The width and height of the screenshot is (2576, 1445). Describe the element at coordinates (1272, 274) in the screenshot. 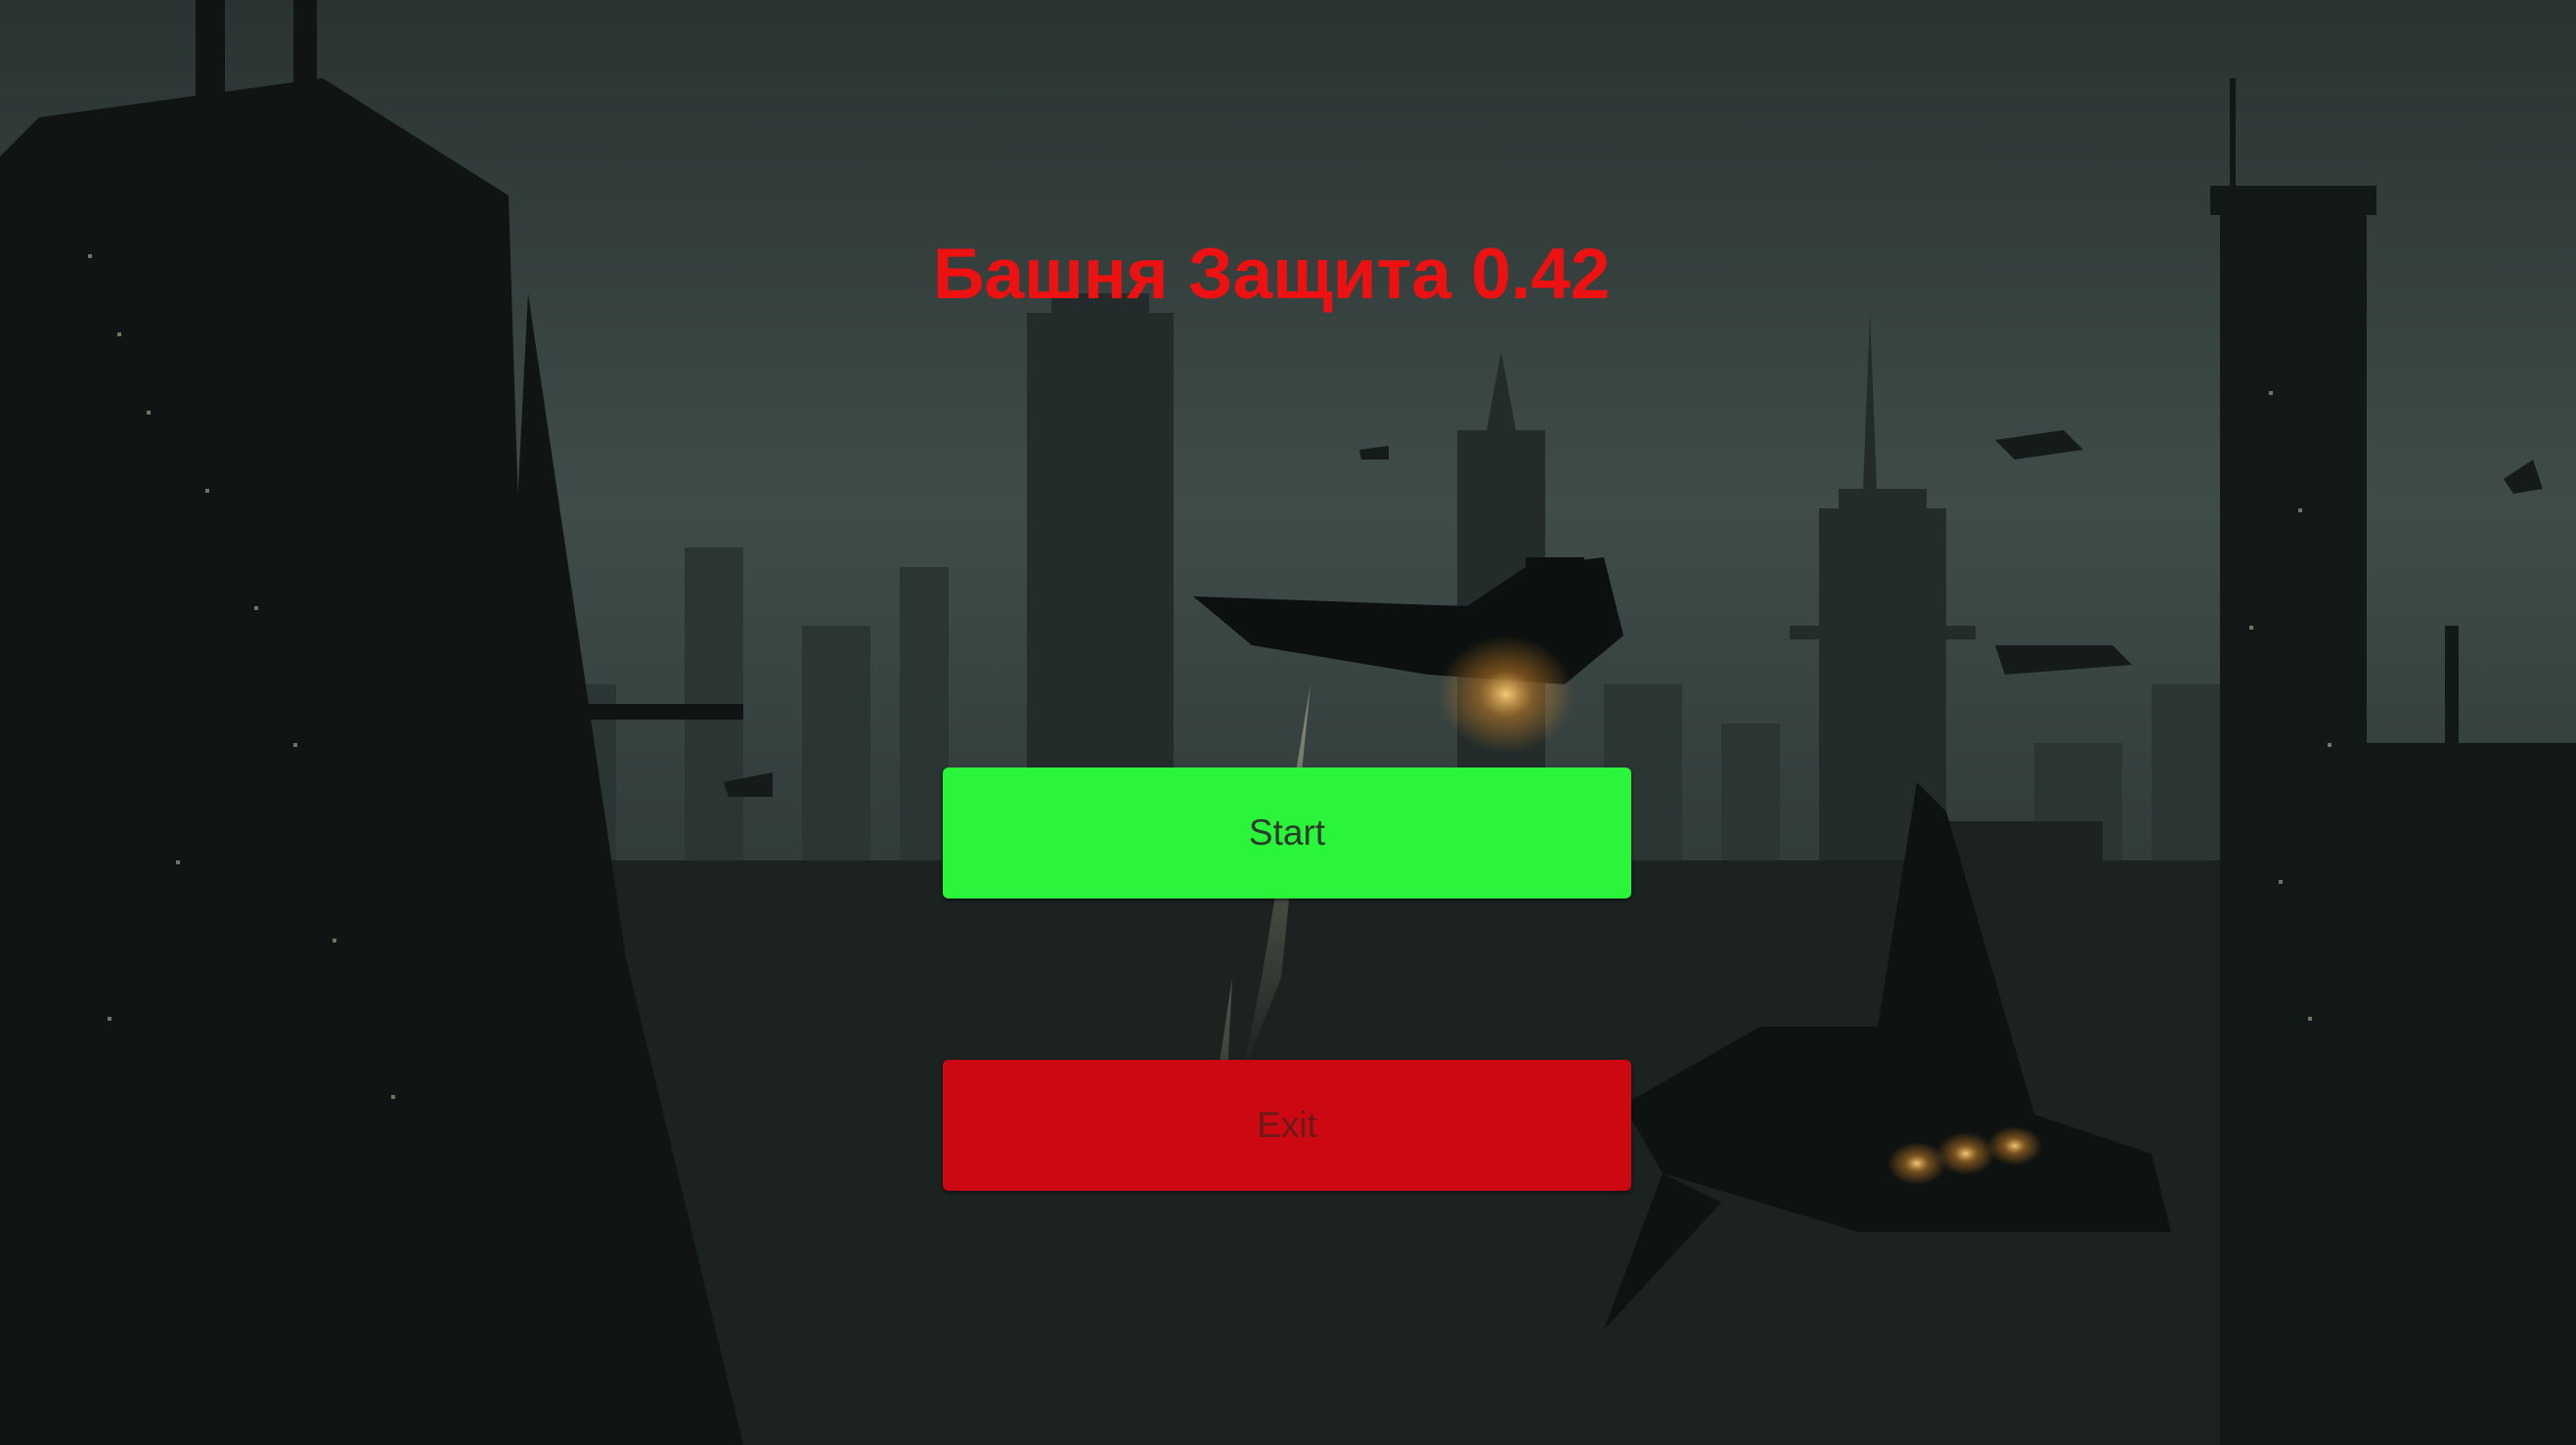

I see `game-title: Башня Защита 0.42` at that location.